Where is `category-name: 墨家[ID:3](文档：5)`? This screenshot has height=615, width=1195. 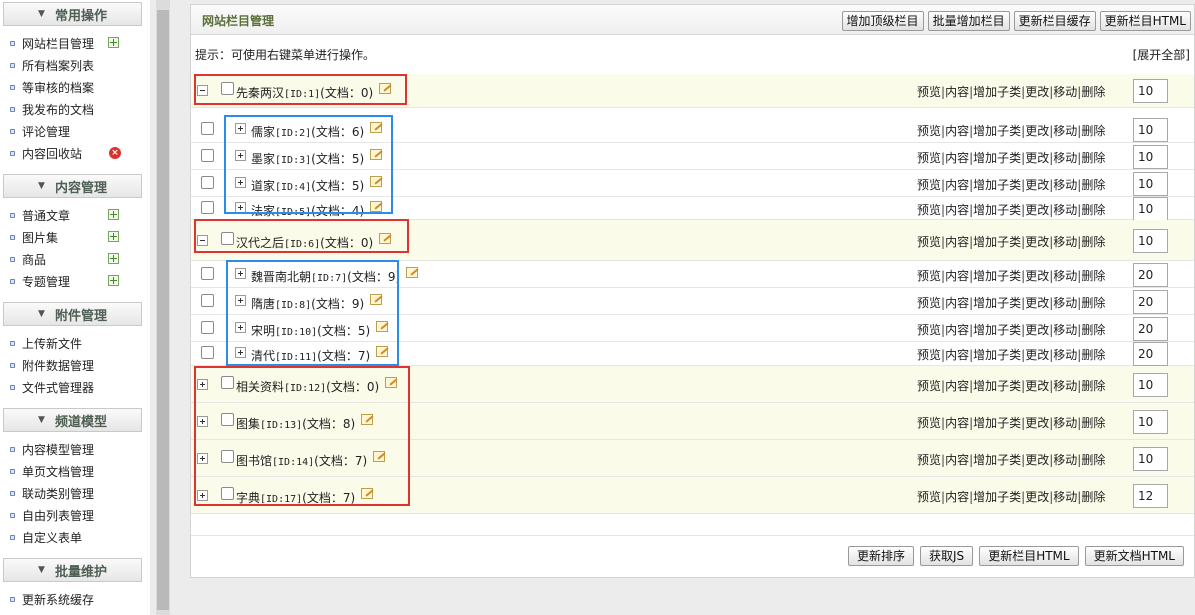
category-name: 墨家[ID:3](文档：5) is located at coordinates (307, 158).